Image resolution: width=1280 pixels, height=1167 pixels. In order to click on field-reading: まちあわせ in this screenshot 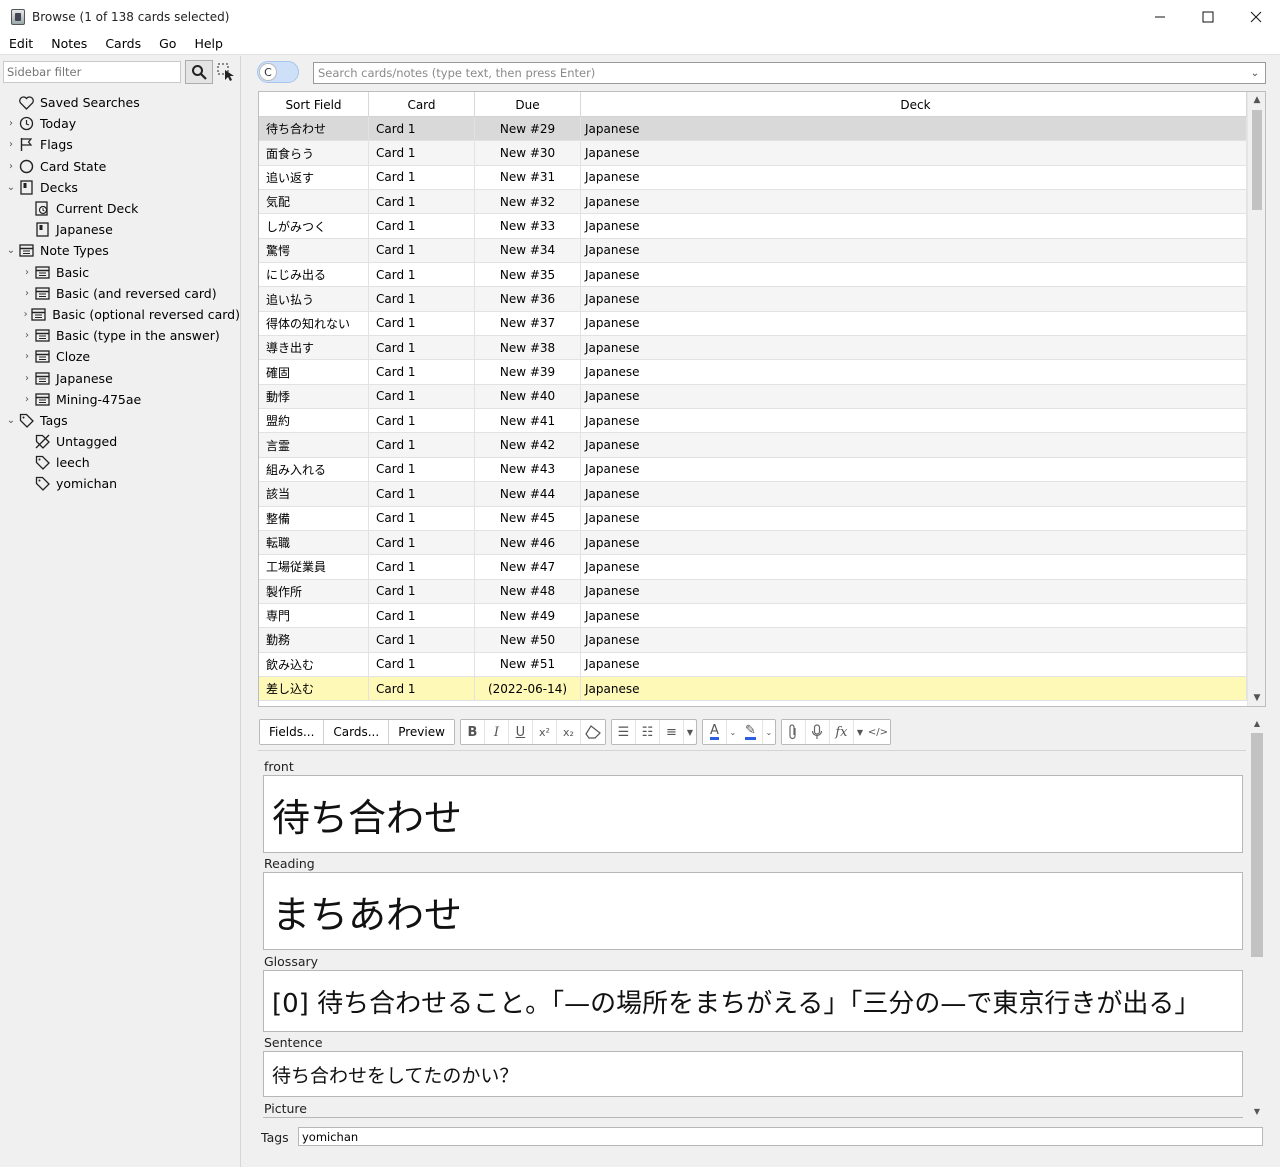, I will do `click(753, 911)`.